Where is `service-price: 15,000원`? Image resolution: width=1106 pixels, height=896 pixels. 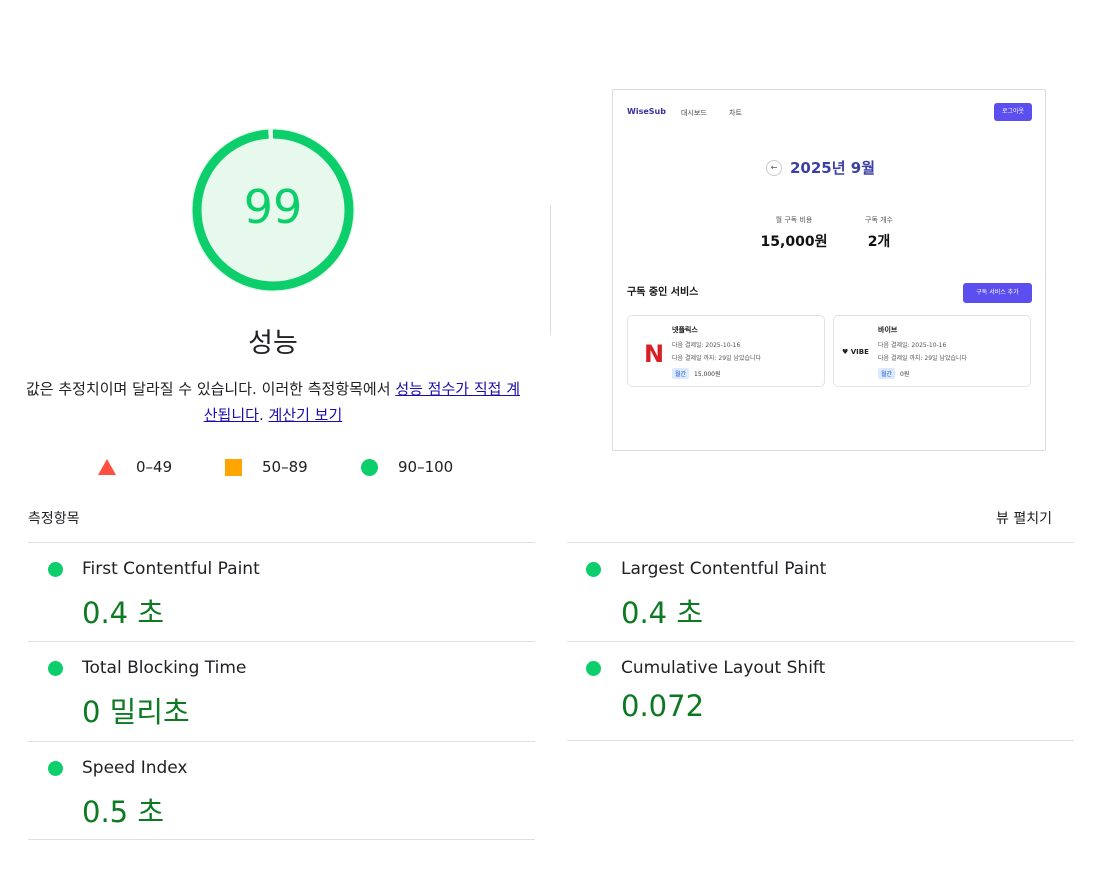
service-price: 15,000원 is located at coordinates (707, 374).